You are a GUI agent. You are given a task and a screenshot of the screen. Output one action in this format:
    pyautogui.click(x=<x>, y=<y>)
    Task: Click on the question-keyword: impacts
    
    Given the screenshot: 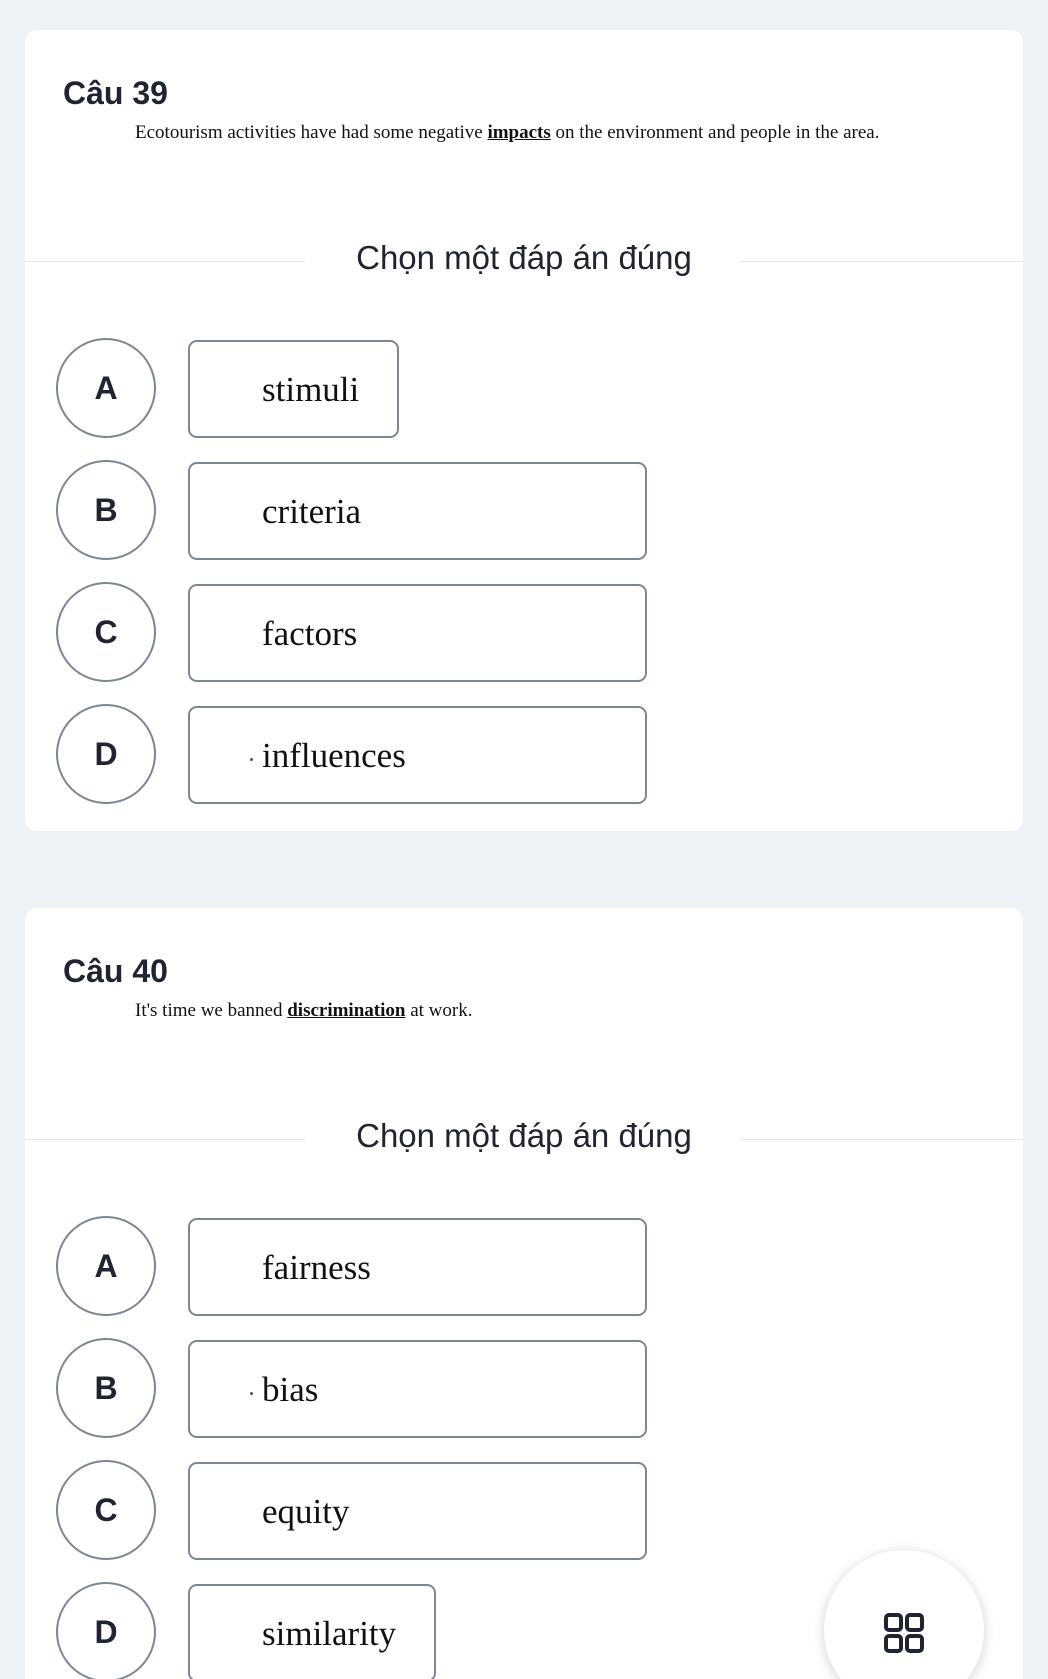 What is the action you would take?
    pyautogui.click(x=519, y=132)
    